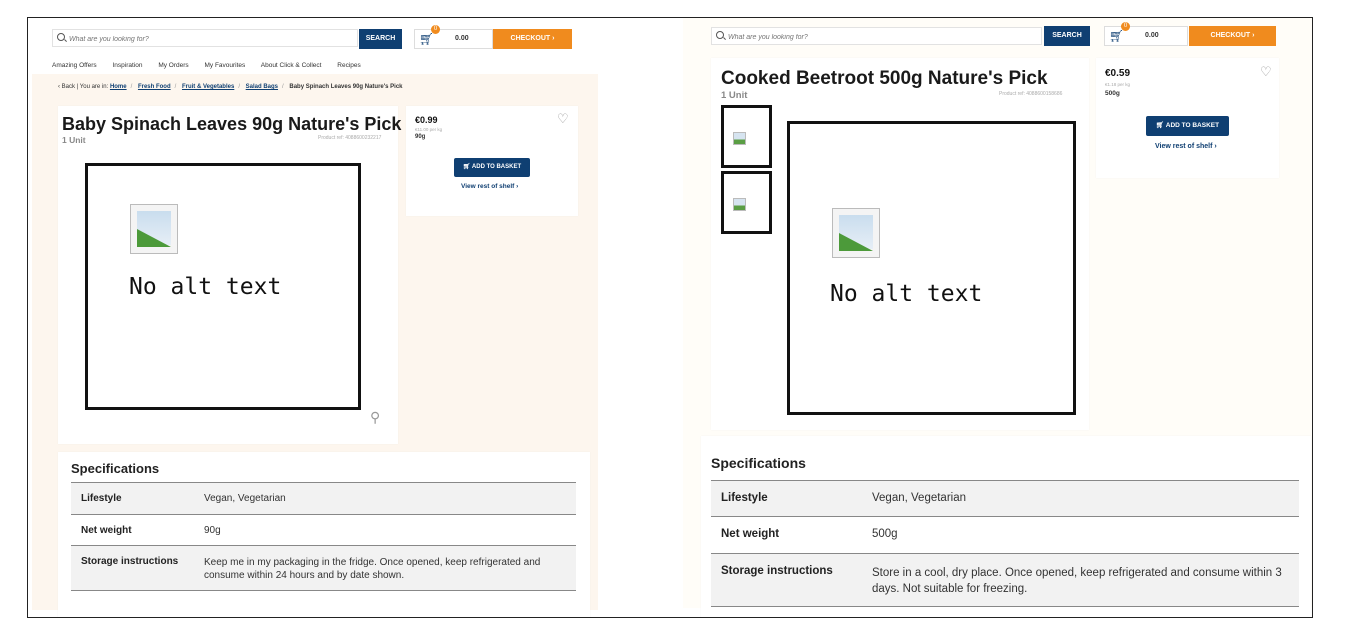 This screenshot has height=641, width=1363. What do you see at coordinates (323, 530) in the screenshot?
I see `spec-row: Net weight 90g` at bounding box center [323, 530].